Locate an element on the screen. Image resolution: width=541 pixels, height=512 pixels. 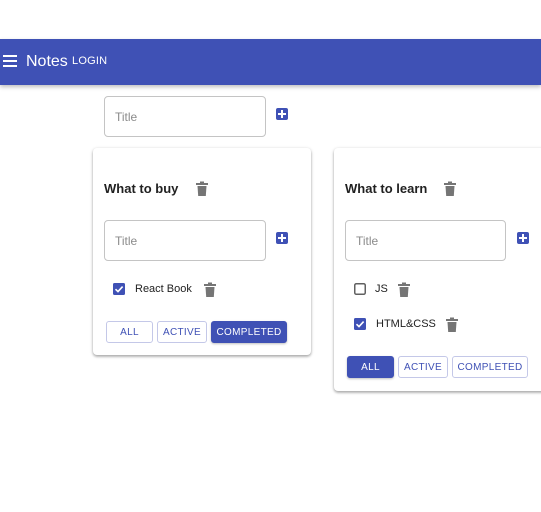
app-bar: Notes LOGIN is located at coordinates (270, 62).